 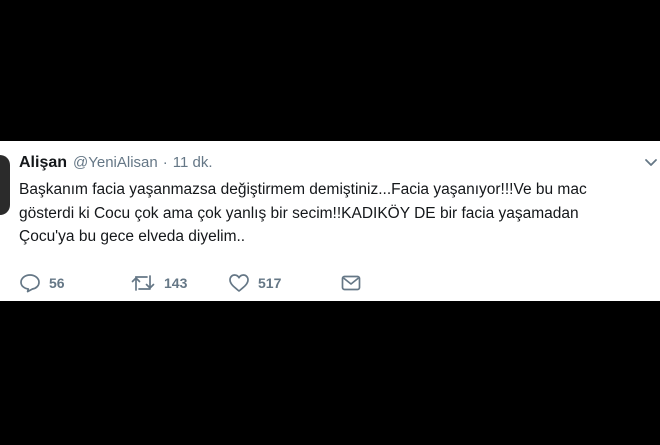 What do you see at coordinates (43, 163) in the screenshot?
I see `display-name: Alişan` at bounding box center [43, 163].